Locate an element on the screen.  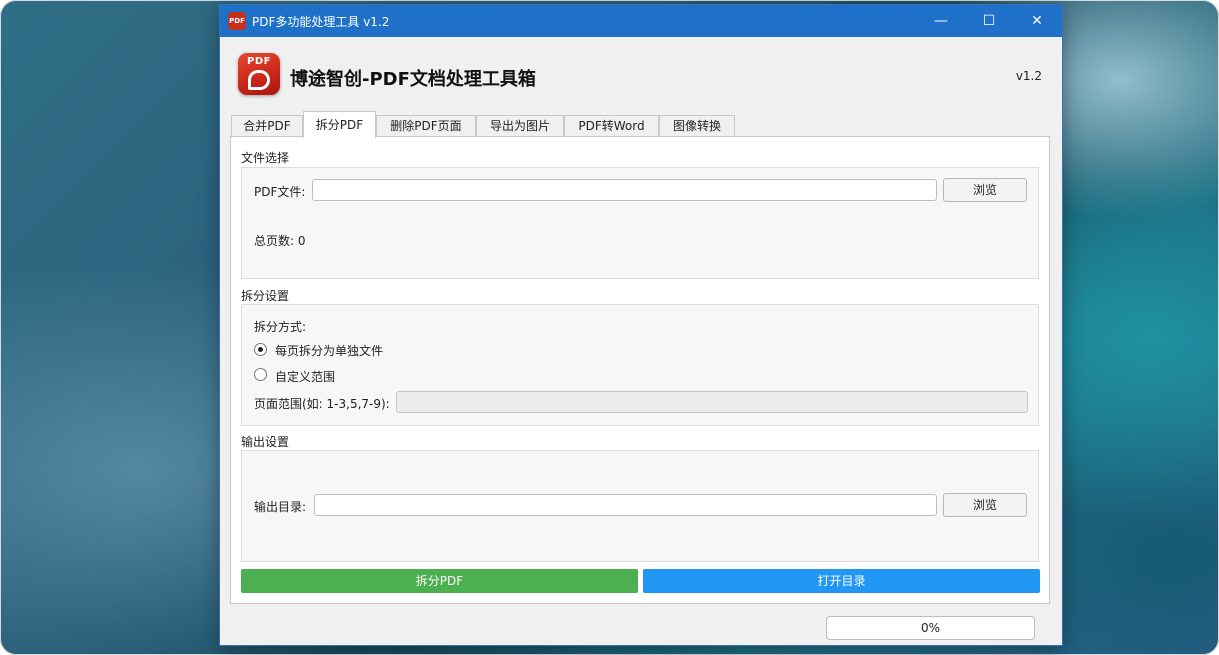
radio-selected-dot is located at coordinates (260, 349).